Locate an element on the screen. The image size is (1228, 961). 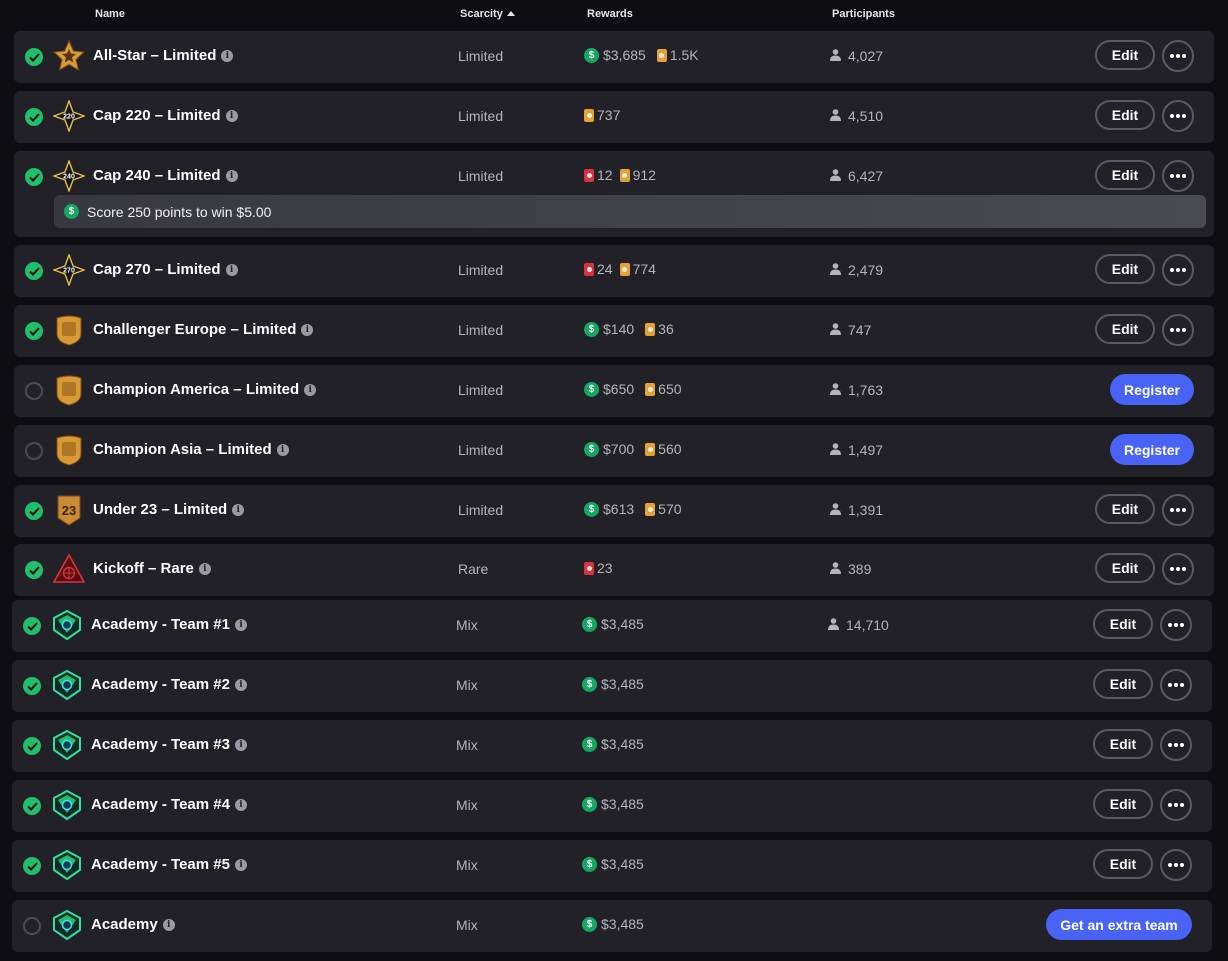
competition-name: Academy - Team #5 i is located at coordinates (169, 864).